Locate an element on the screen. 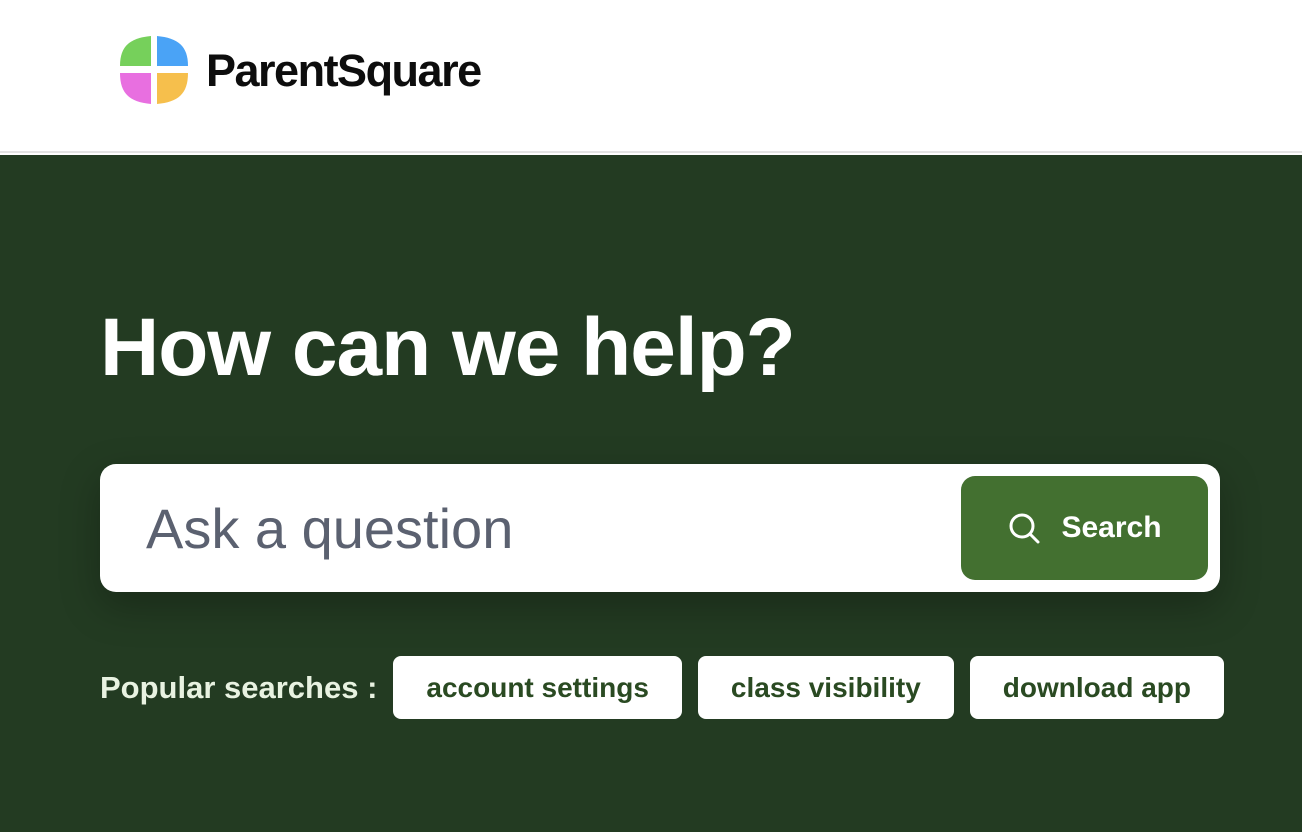  popular-search-account-settings: account settings is located at coordinates (537, 687).